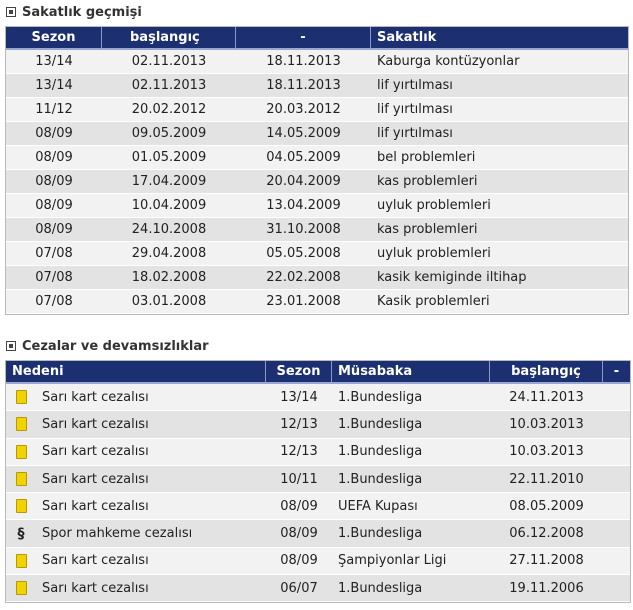 Image resolution: width=633 pixels, height=610 pixels. What do you see at coordinates (136, 372) in the screenshot?
I see `col-header-reason: Nedeni` at bounding box center [136, 372].